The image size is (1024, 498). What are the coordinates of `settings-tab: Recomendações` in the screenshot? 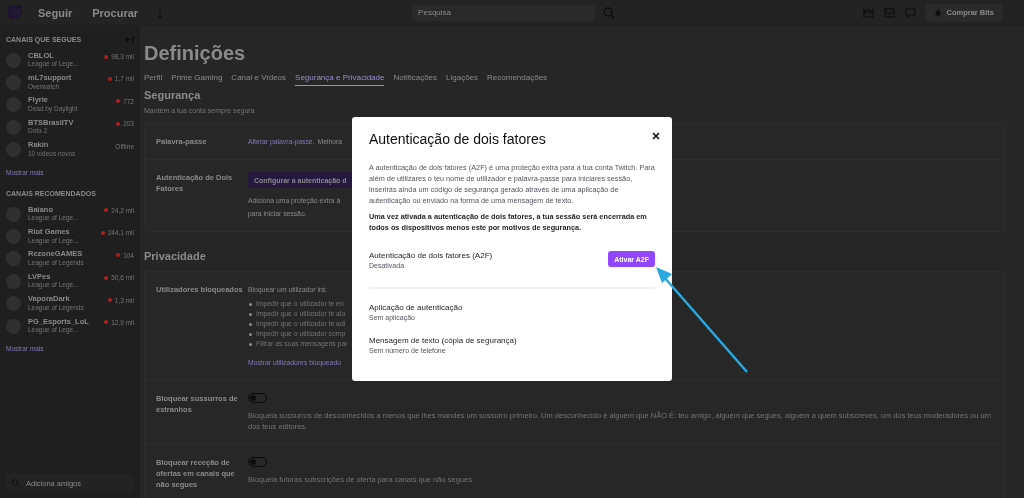 It's located at (517, 79).